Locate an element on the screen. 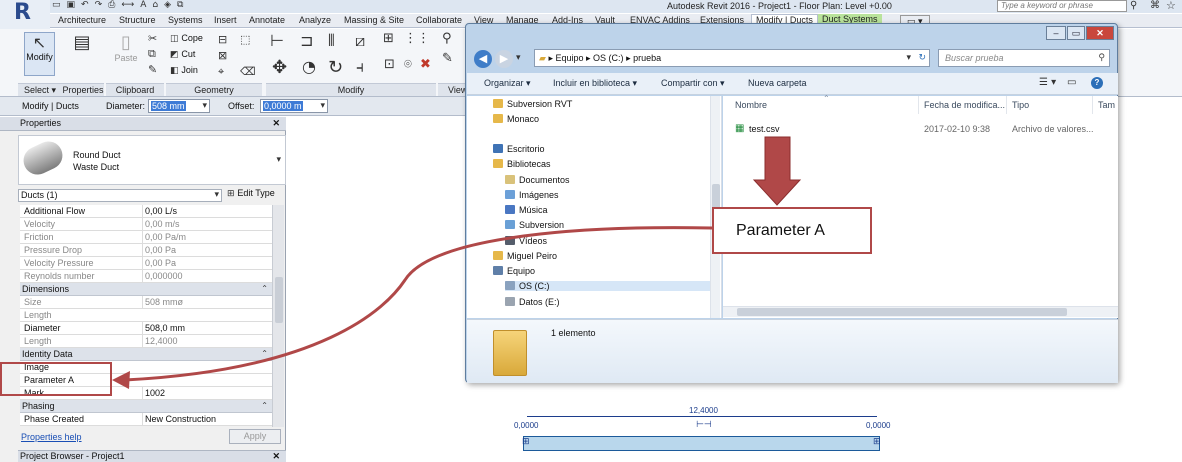 Image resolution: width=1182 pixels, height=462 pixels. arrow-head-icon is located at coordinates (121, 380).